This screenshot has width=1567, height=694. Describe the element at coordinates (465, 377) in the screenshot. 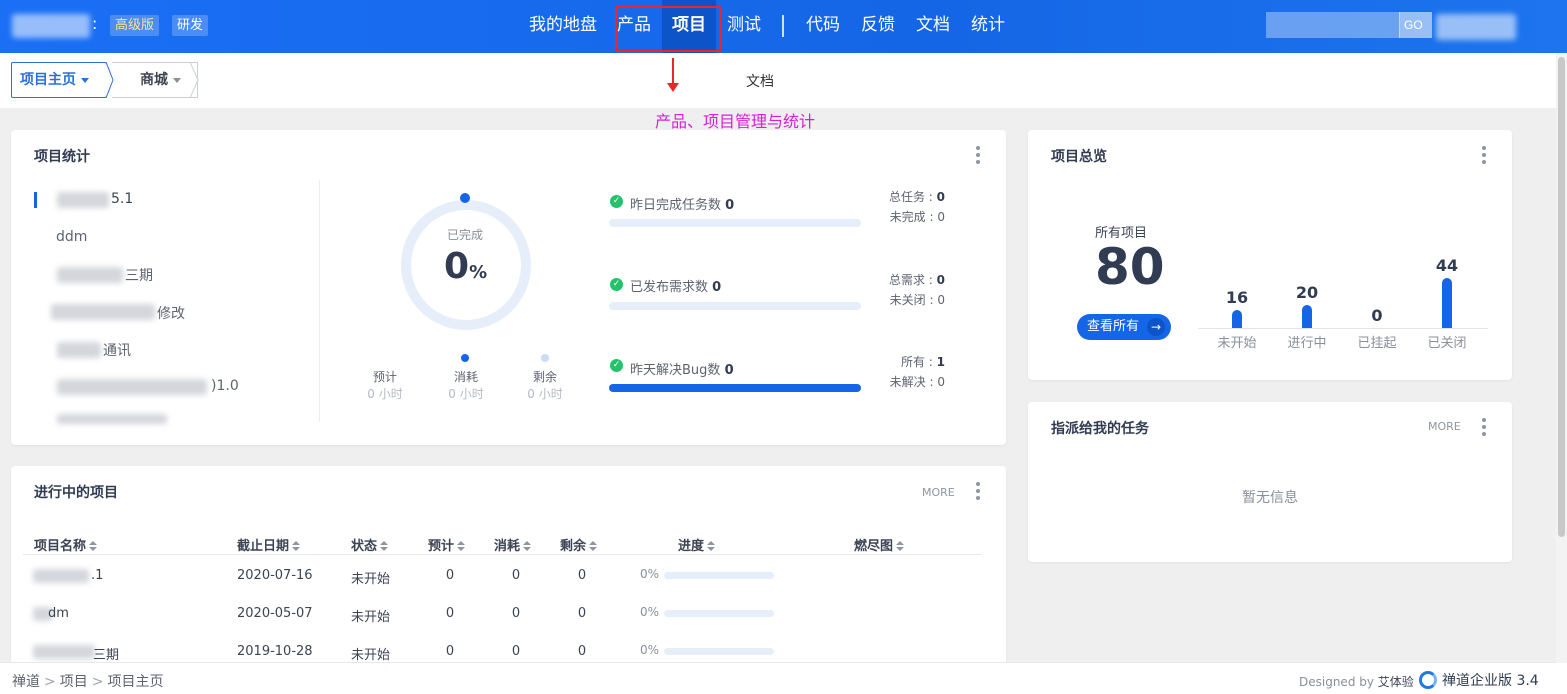

I see `consumed-label: 消耗` at that location.